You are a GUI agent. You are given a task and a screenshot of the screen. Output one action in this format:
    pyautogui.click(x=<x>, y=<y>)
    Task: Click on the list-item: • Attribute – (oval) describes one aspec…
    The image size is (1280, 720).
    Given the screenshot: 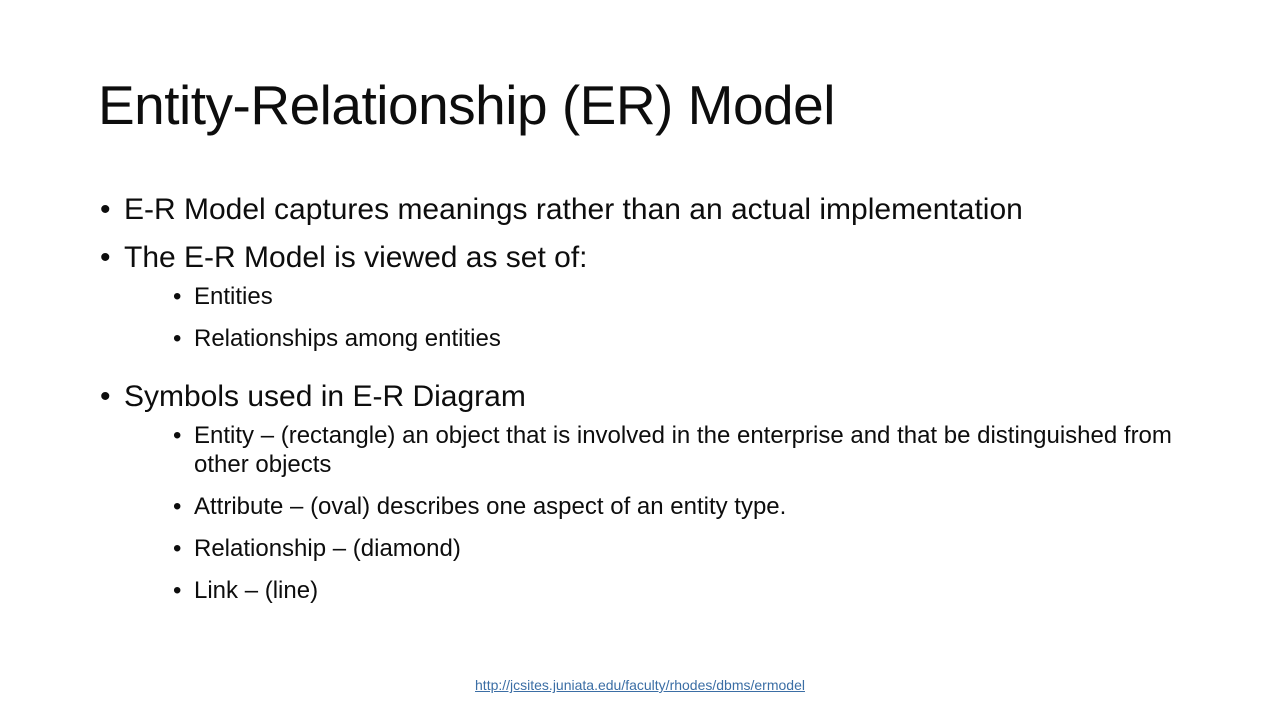 What is the action you would take?
    pyautogui.click(x=689, y=506)
    